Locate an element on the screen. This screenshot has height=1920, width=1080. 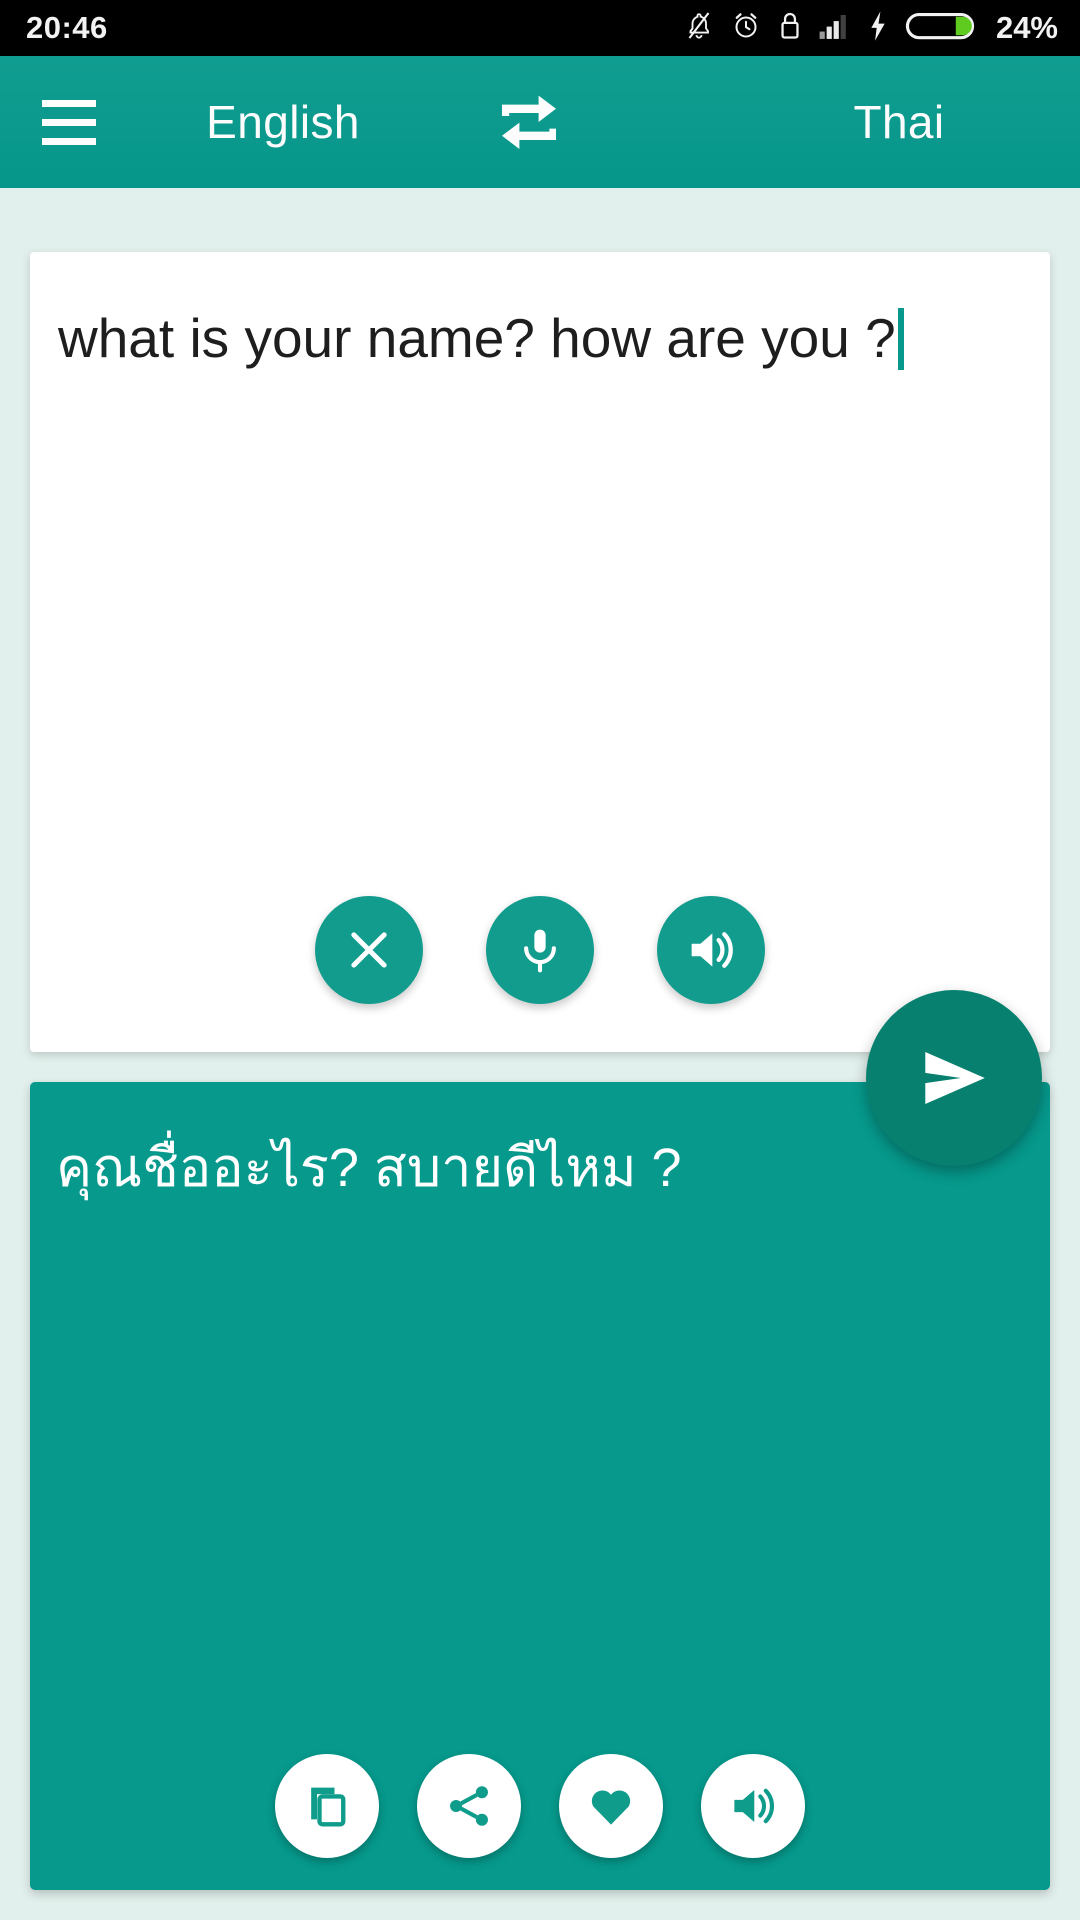
battery-icon is located at coordinates (940, 28).